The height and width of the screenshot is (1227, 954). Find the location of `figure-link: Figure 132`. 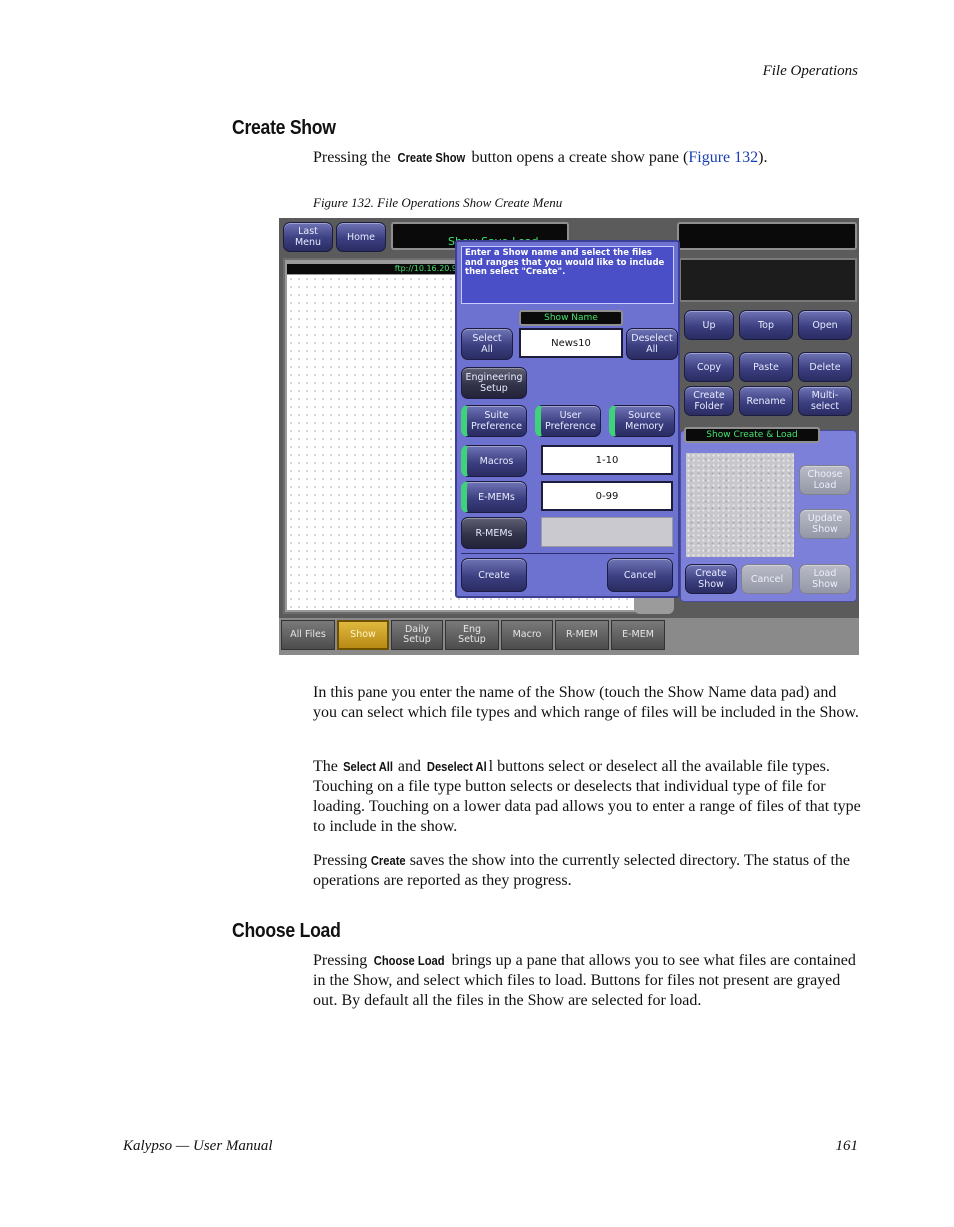

figure-link: Figure 132 is located at coordinates (723, 157).